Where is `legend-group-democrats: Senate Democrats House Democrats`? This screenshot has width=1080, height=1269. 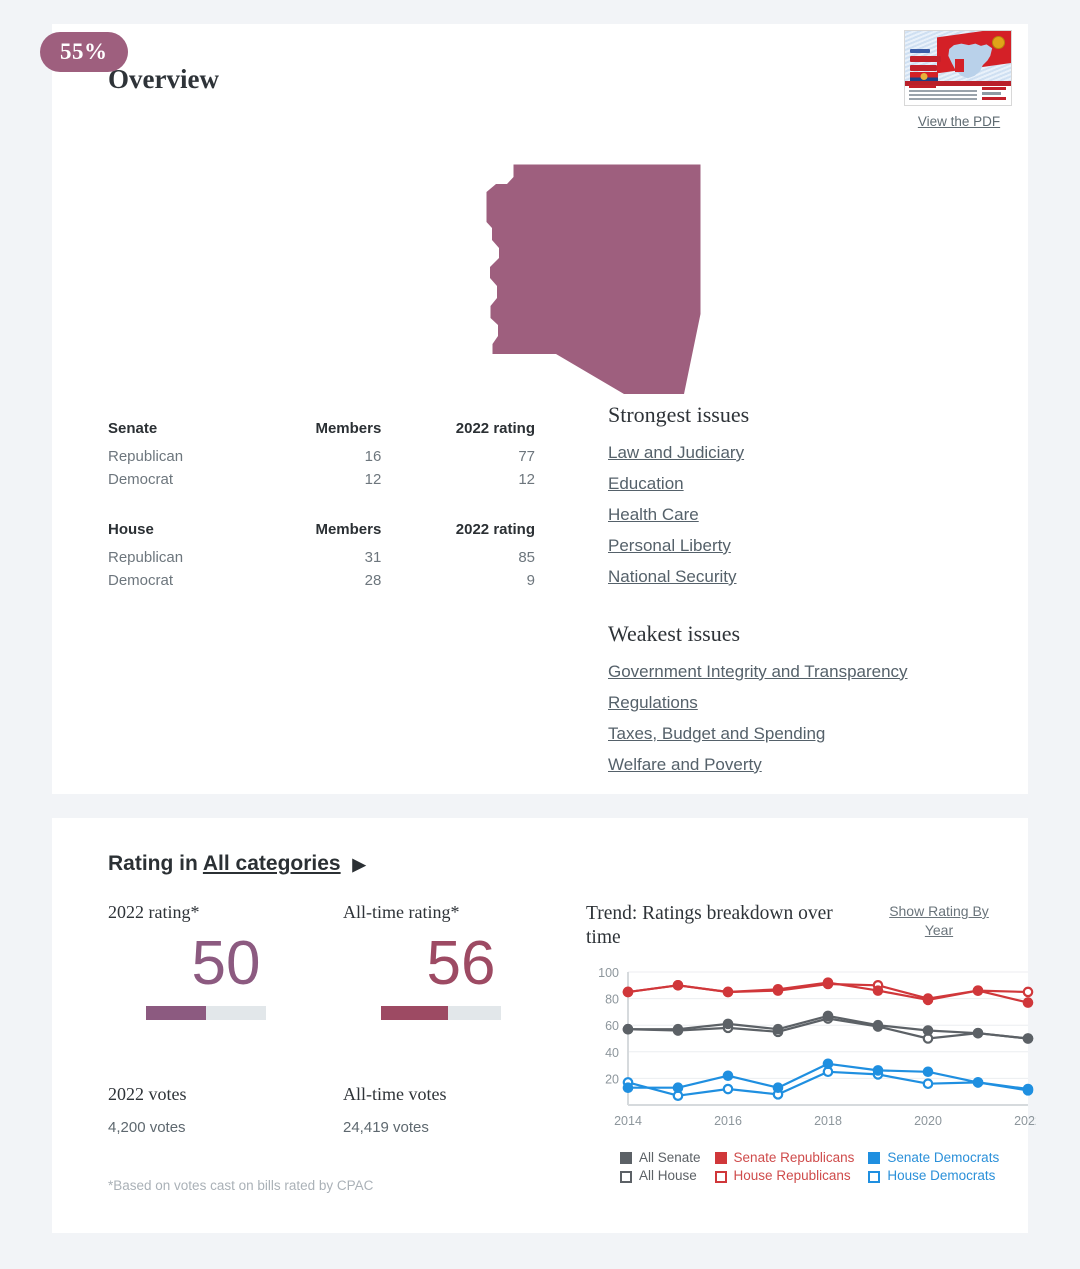 legend-group-democrats: Senate Democrats House Democrats is located at coordinates (933, 1168).